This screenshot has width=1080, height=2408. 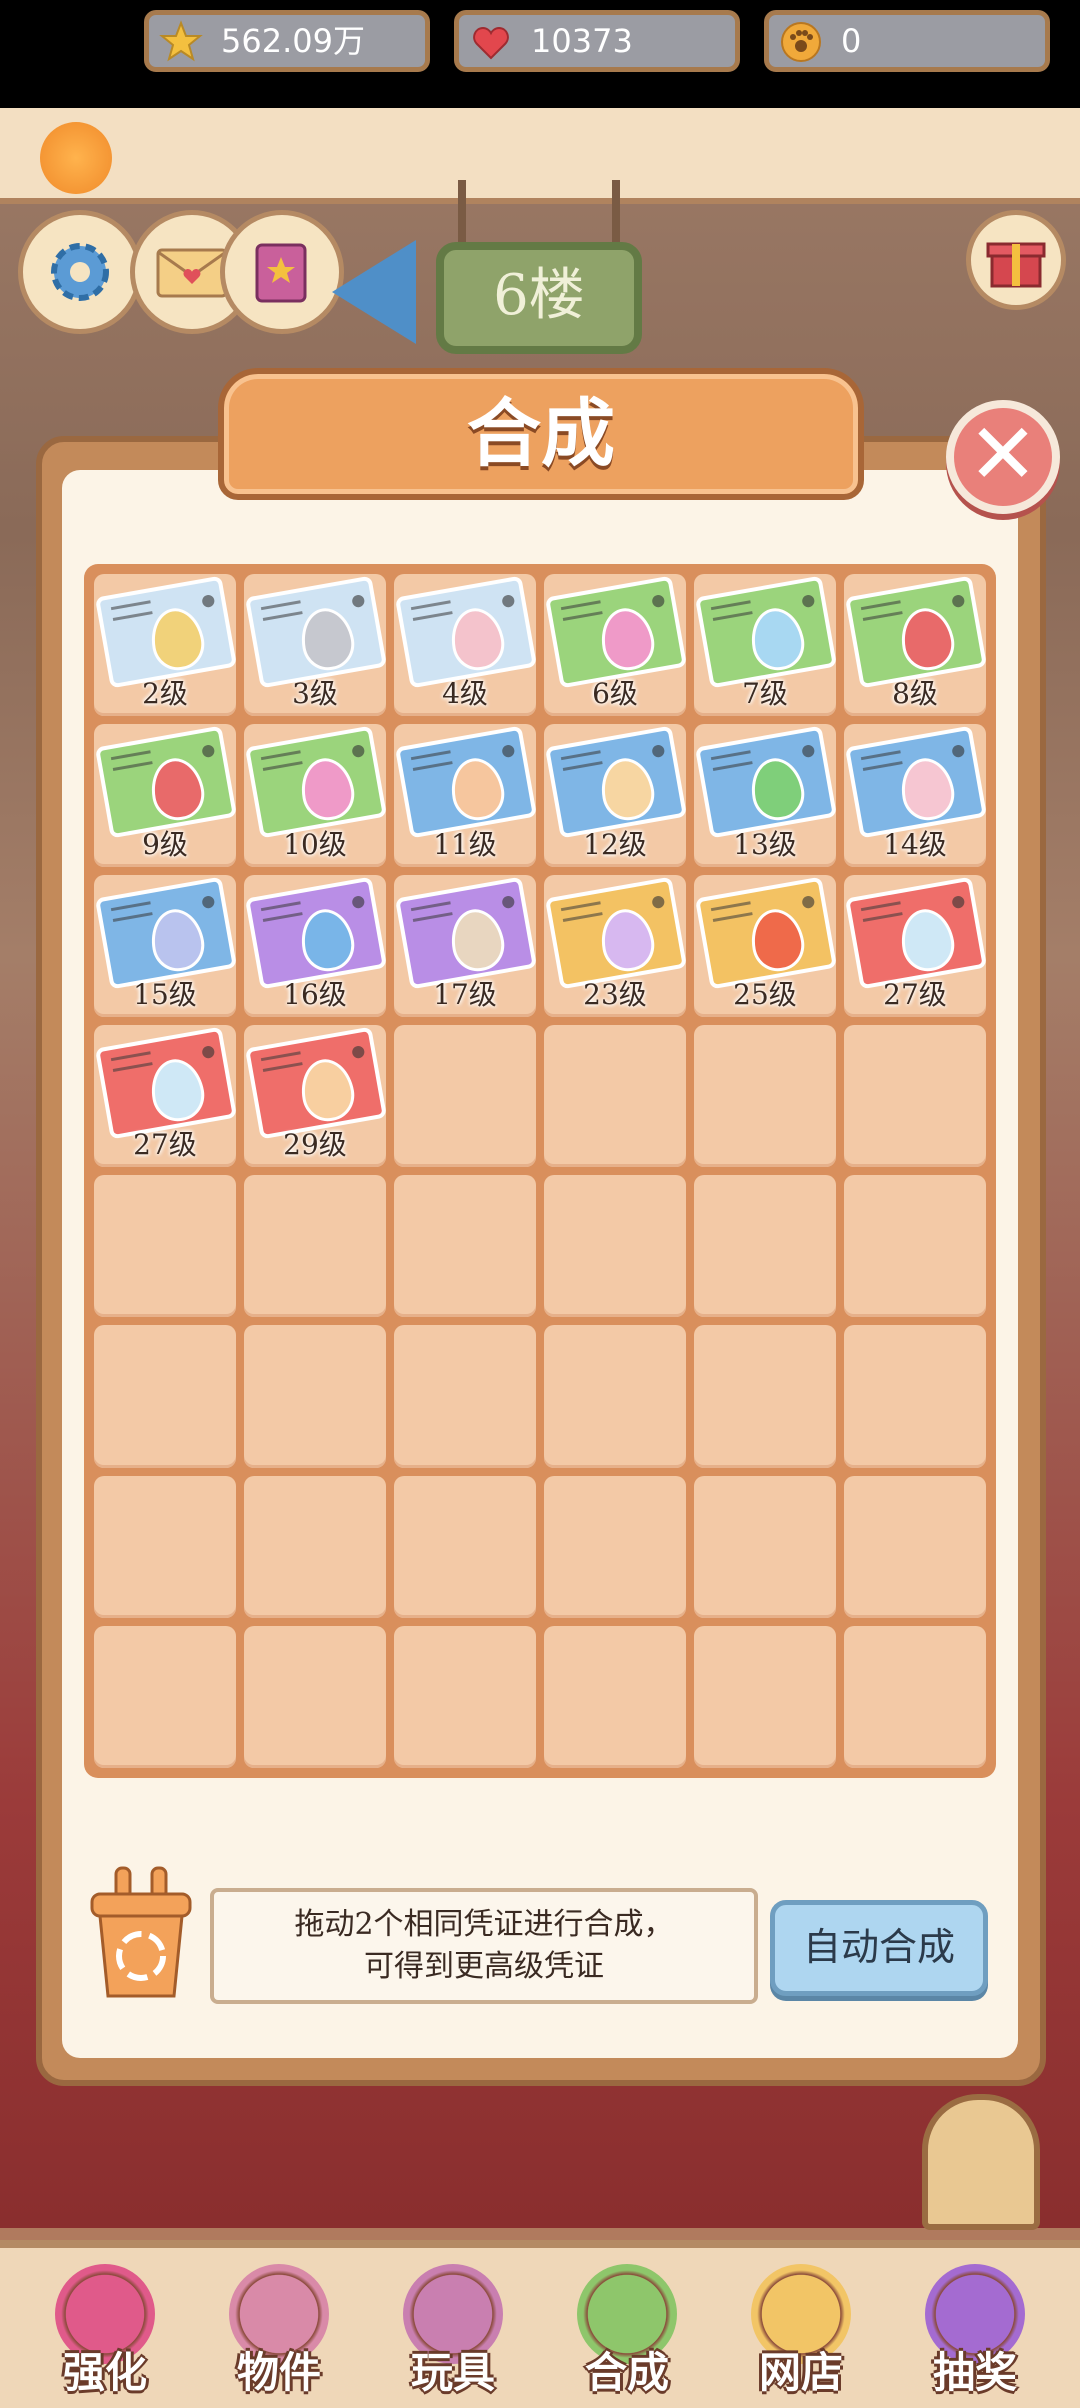 I want to click on voucher-slot: ● 6级, so click(x=616, y=645).